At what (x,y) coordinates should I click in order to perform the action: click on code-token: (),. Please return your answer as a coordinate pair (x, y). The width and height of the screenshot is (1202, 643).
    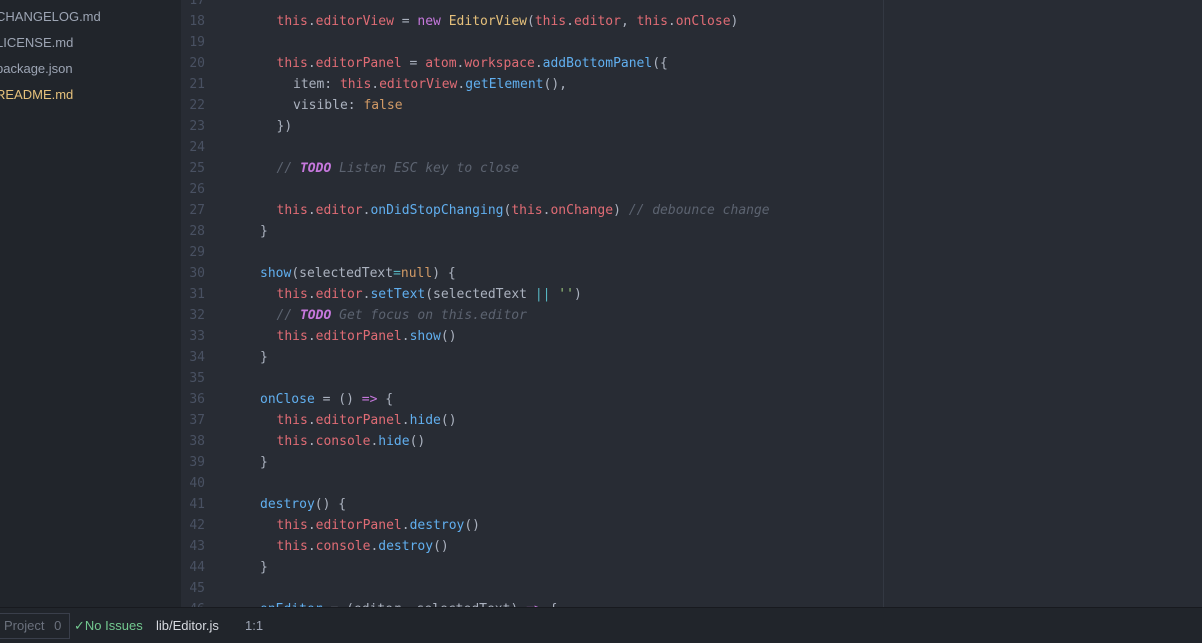
    Looking at the image, I should click on (555, 84).